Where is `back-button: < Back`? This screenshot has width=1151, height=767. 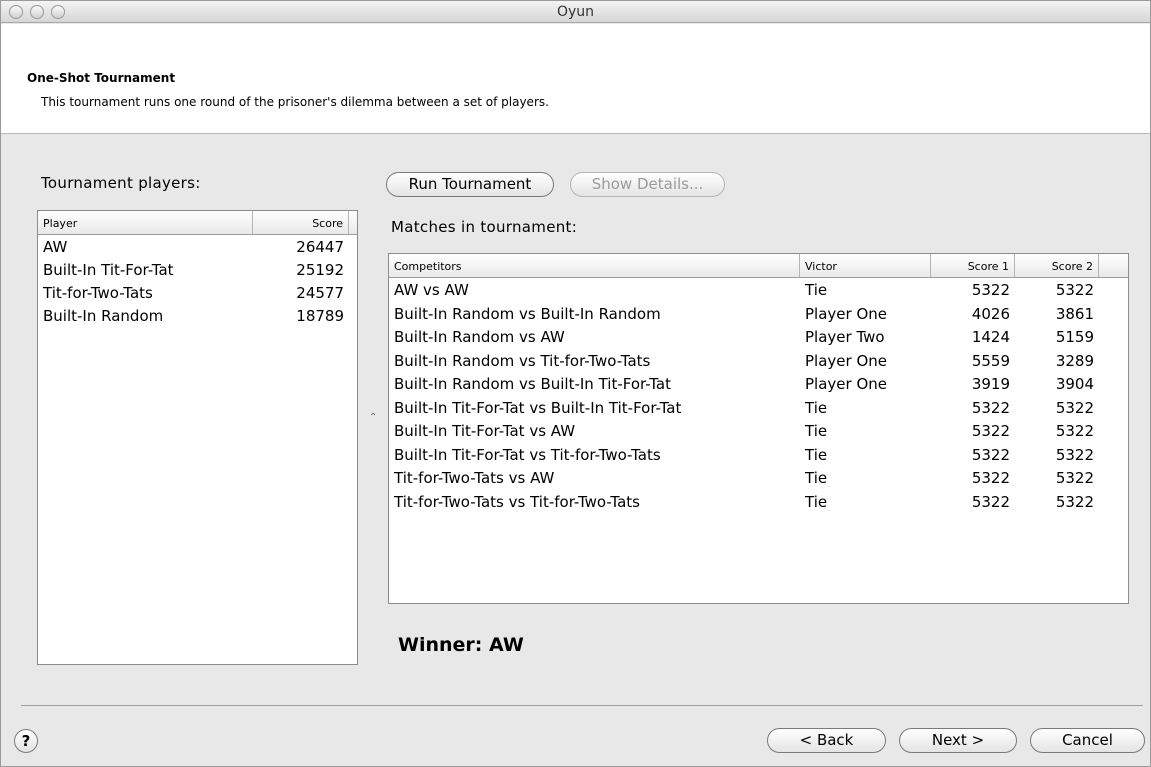 back-button: < Back is located at coordinates (826, 740).